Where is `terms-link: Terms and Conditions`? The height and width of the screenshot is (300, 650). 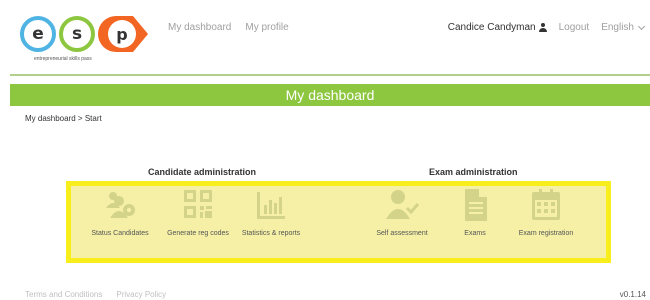
terms-link: Terms and Conditions is located at coordinates (63, 294).